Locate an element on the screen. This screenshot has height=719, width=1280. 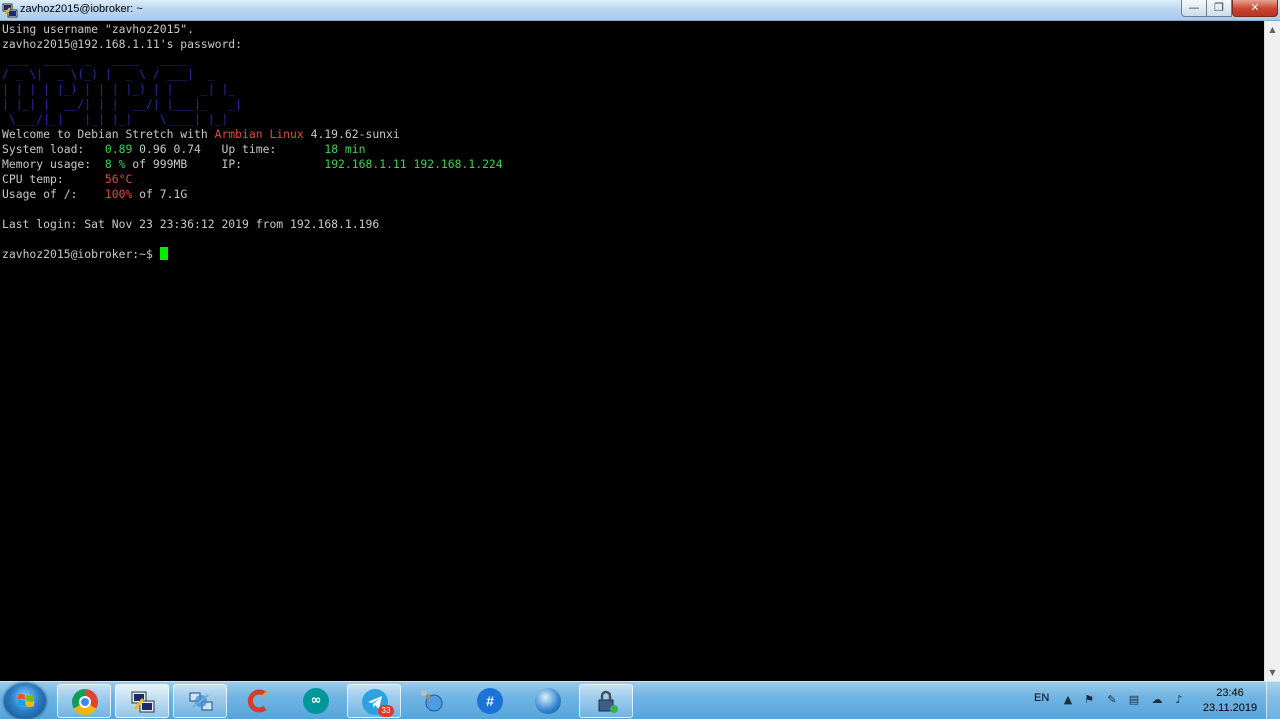
window-title: zavhoz2015@iobroker: ~ is located at coordinates (81, 9).